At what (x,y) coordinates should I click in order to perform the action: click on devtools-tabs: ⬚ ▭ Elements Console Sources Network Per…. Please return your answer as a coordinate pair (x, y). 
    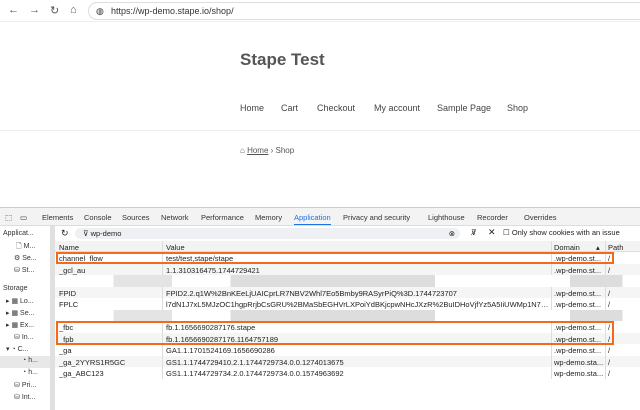
    Looking at the image, I should click on (320, 217).